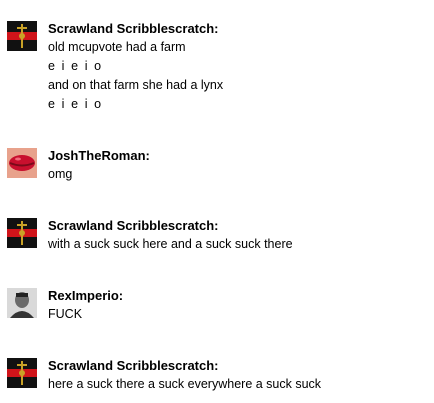 This screenshot has height=403, width=434. Describe the element at coordinates (117, 47) in the screenshot. I see `message-text: old mcupvote had a farm` at that location.